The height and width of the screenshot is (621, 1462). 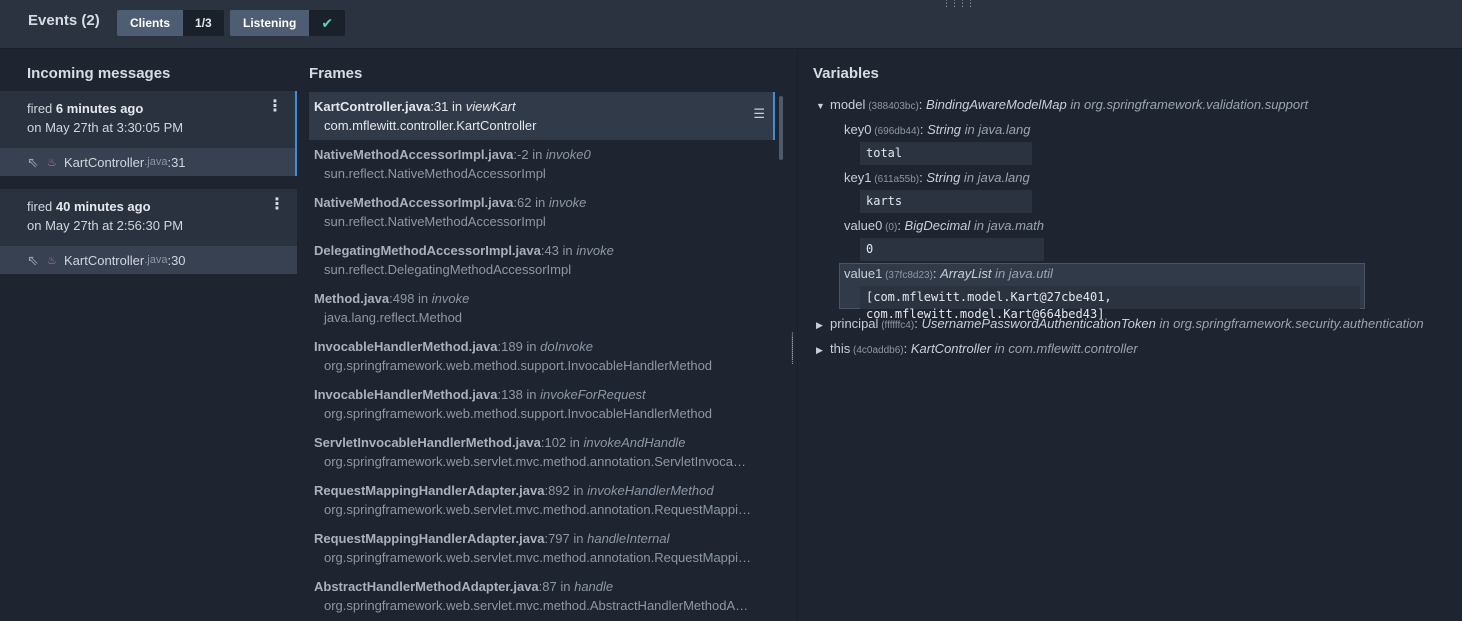 I want to click on listening-toggle: Listening ✔, so click(x=288, y=23).